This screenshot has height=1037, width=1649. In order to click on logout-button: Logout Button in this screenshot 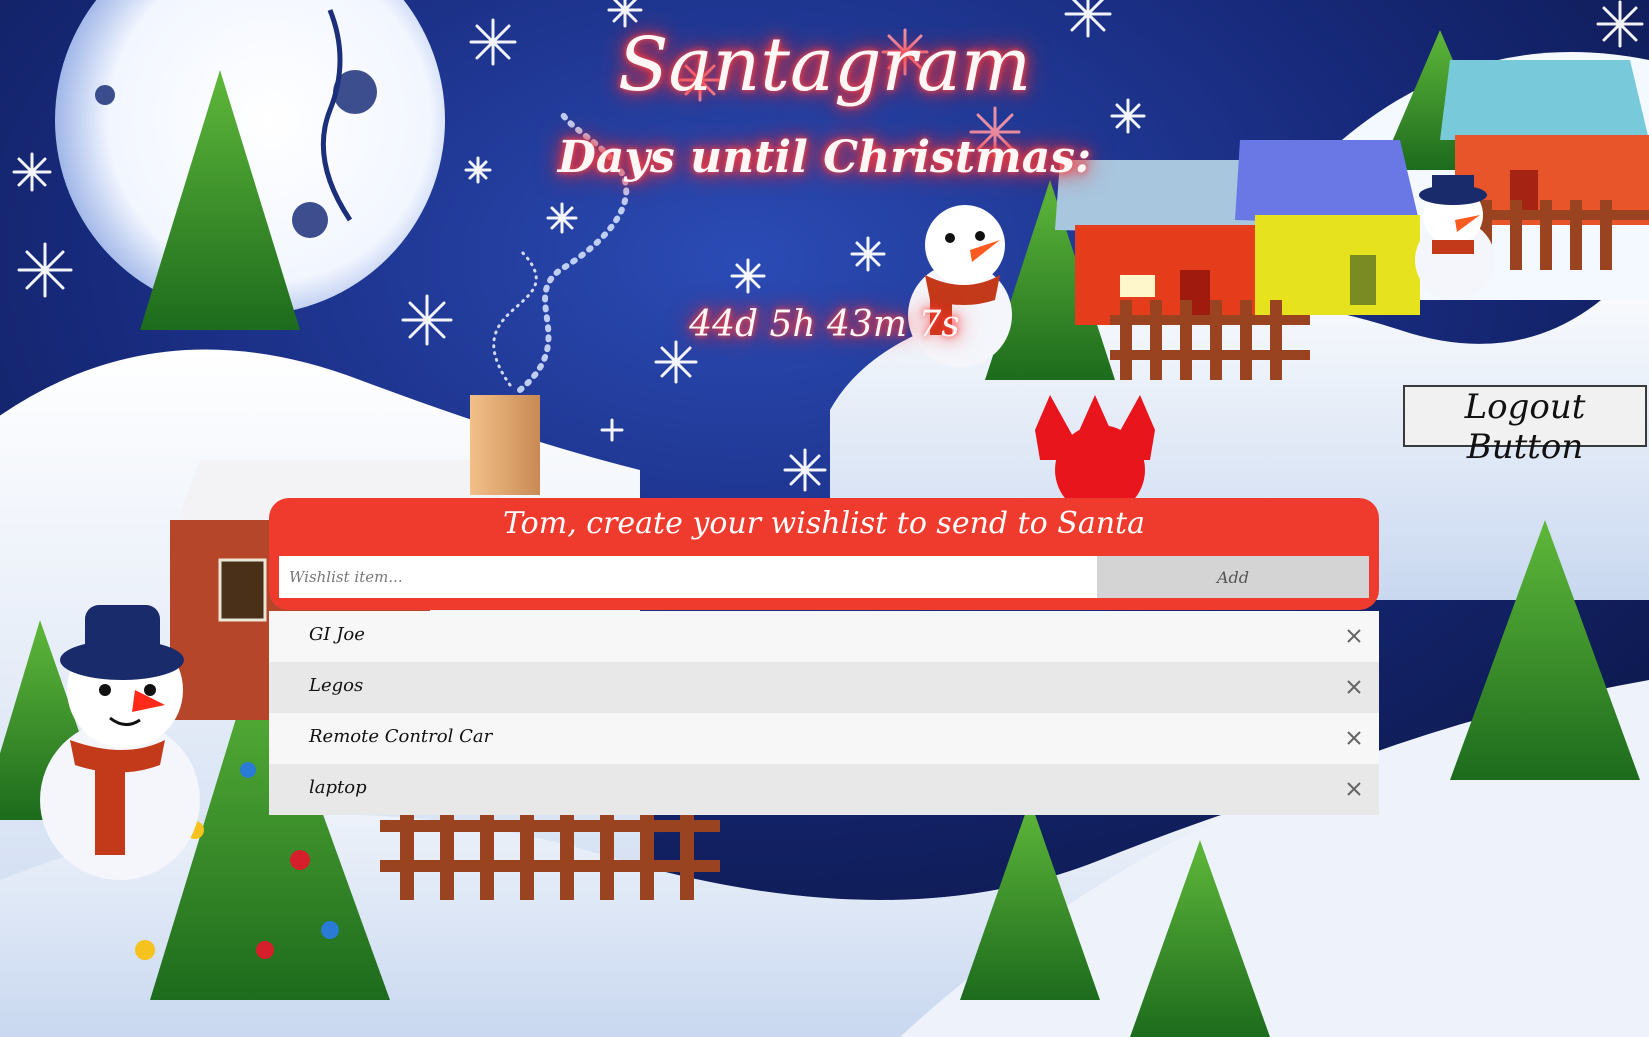, I will do `click(1525, 426)`.